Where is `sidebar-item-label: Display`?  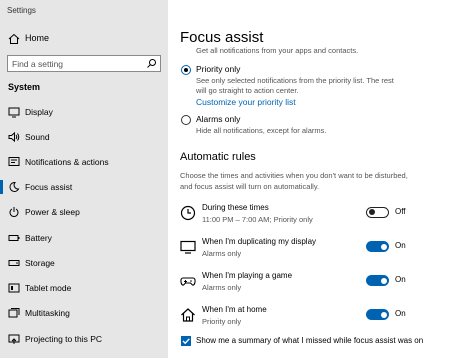
sidebar-item-label: Display is located at coordinates (39, 112).